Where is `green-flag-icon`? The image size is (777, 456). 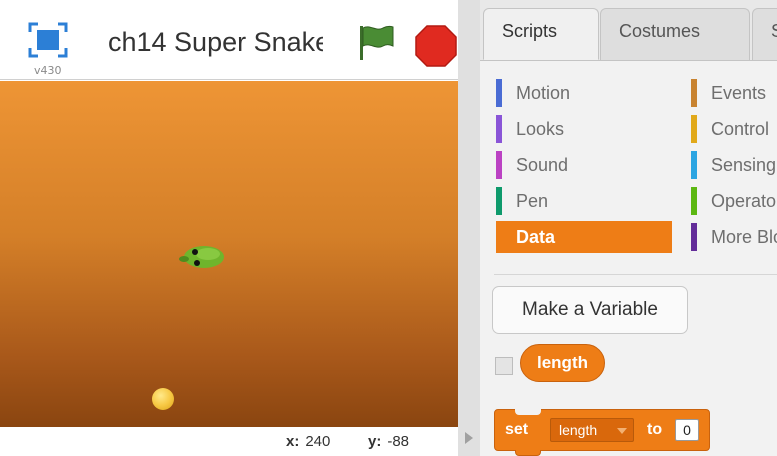 green-flag-icon is located at coordinates (376, 43).